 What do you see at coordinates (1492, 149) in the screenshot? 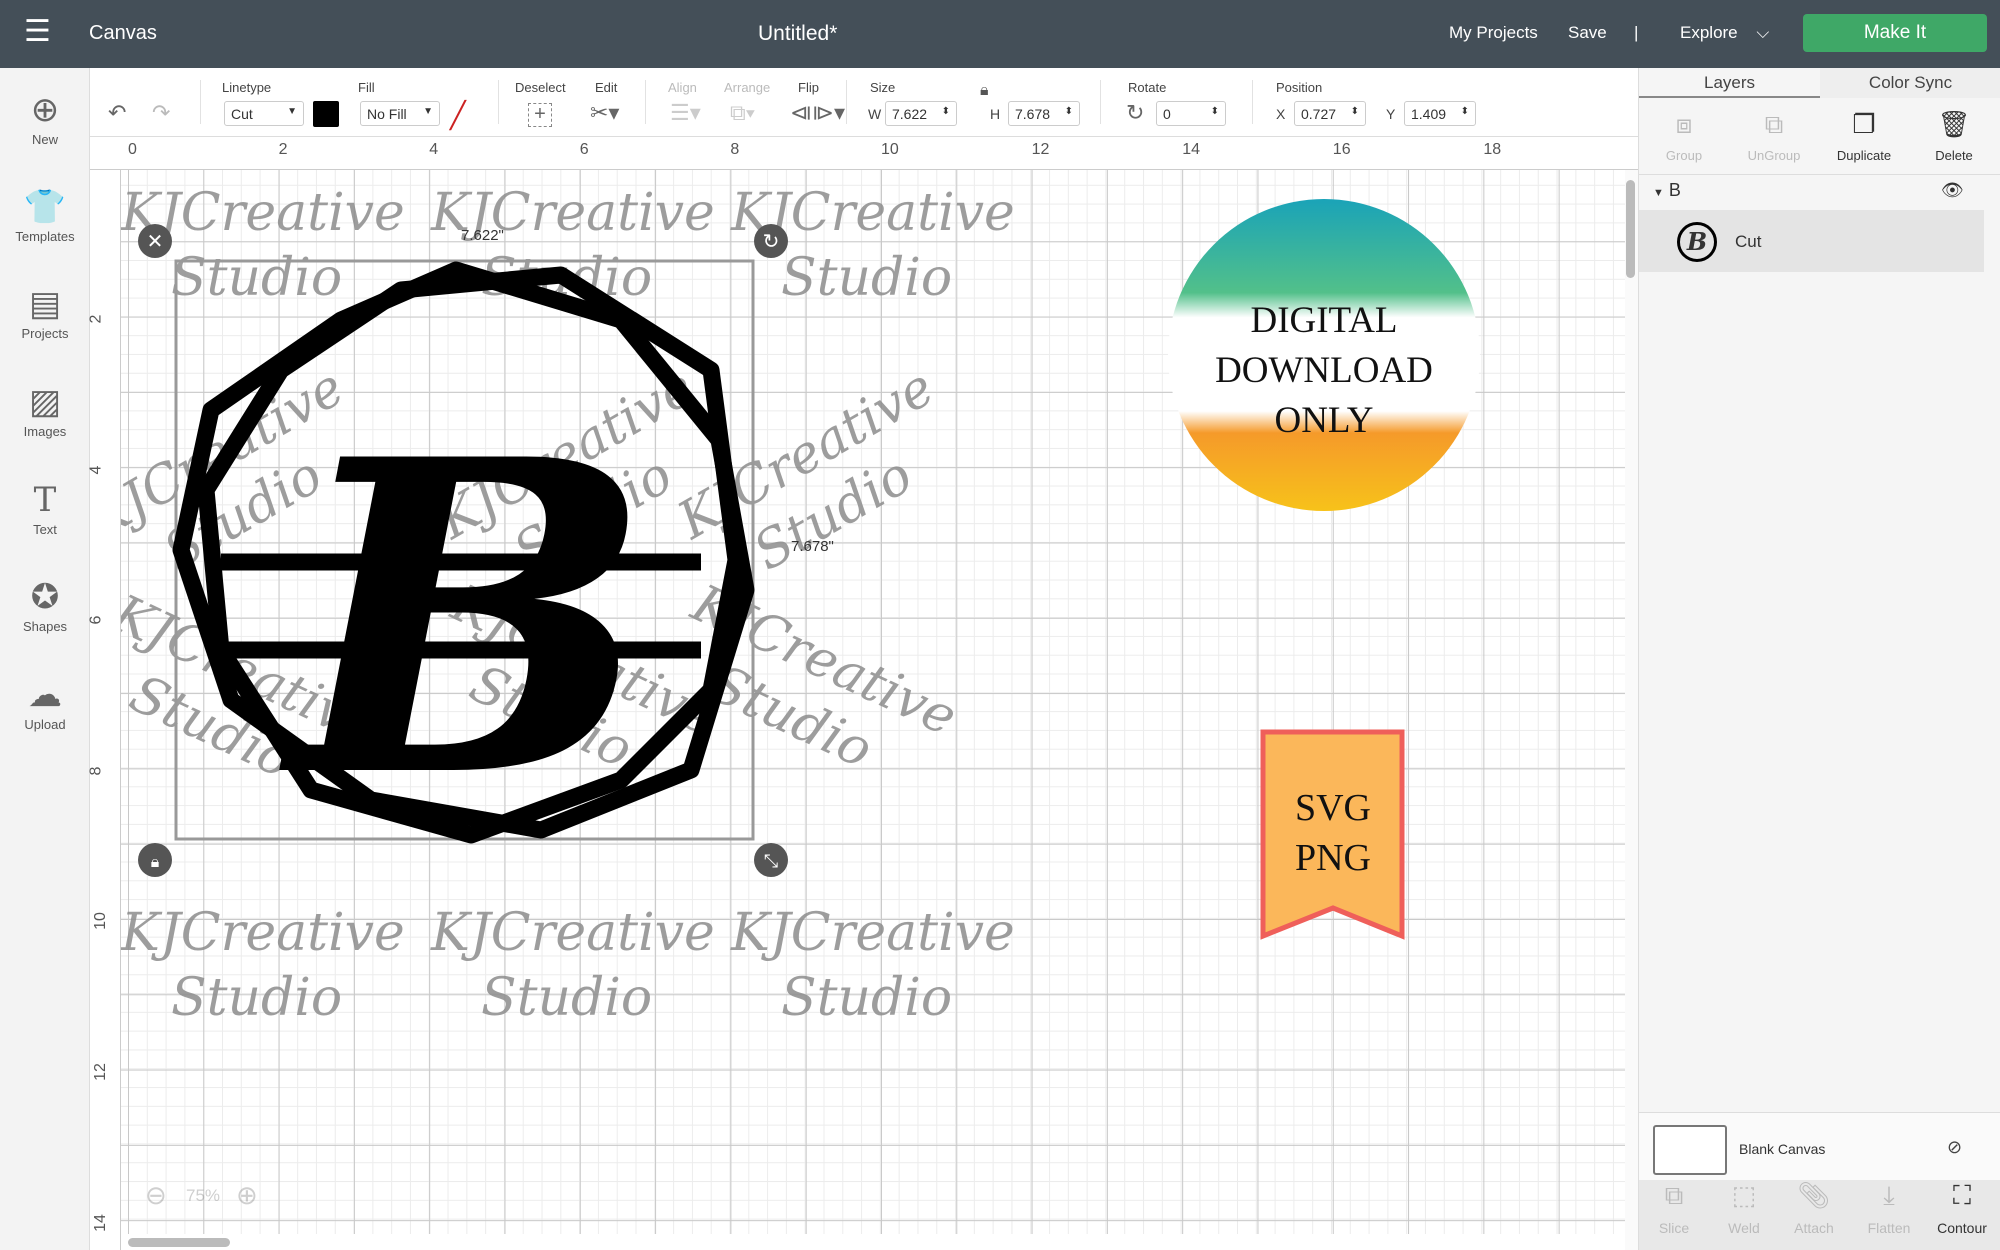
I see `ruler-tick-label: 18` at bounding box center [1492, 149].